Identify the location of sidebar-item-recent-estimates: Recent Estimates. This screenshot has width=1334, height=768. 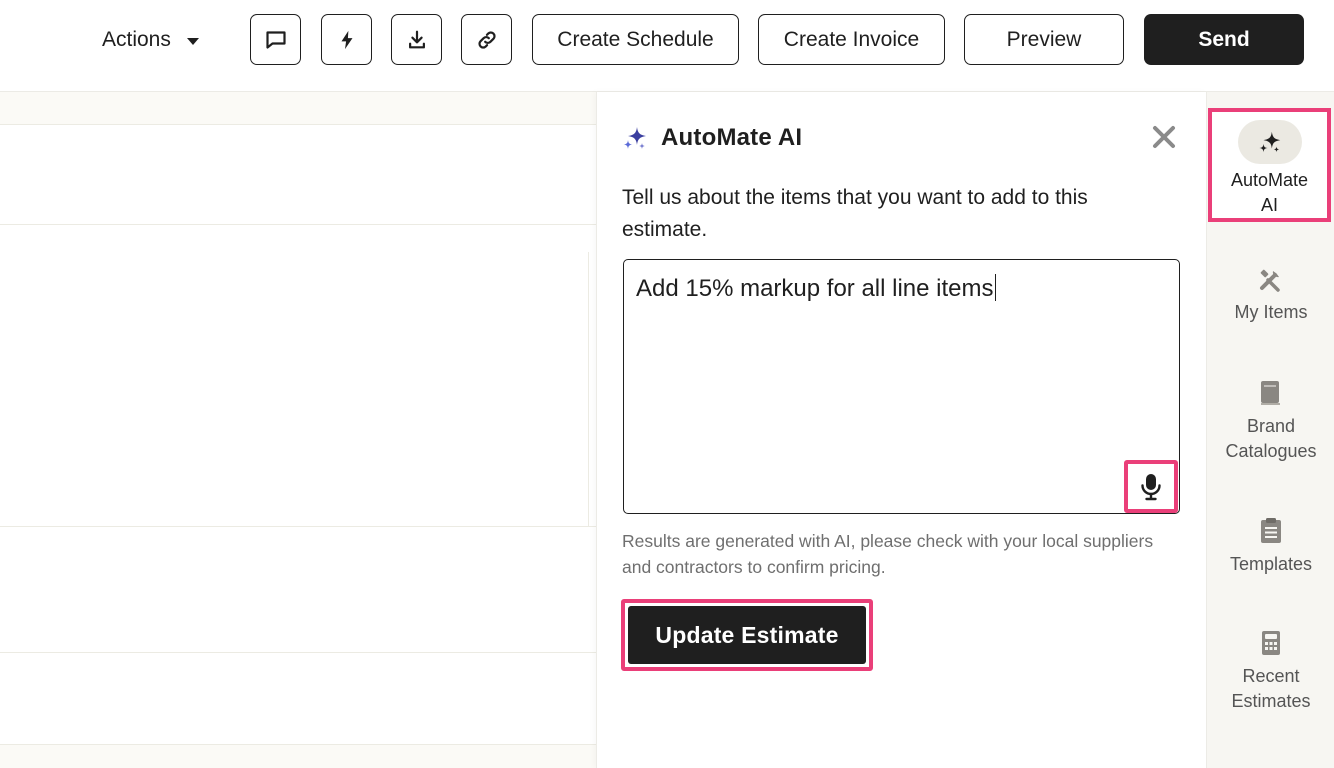
(1270, 671).